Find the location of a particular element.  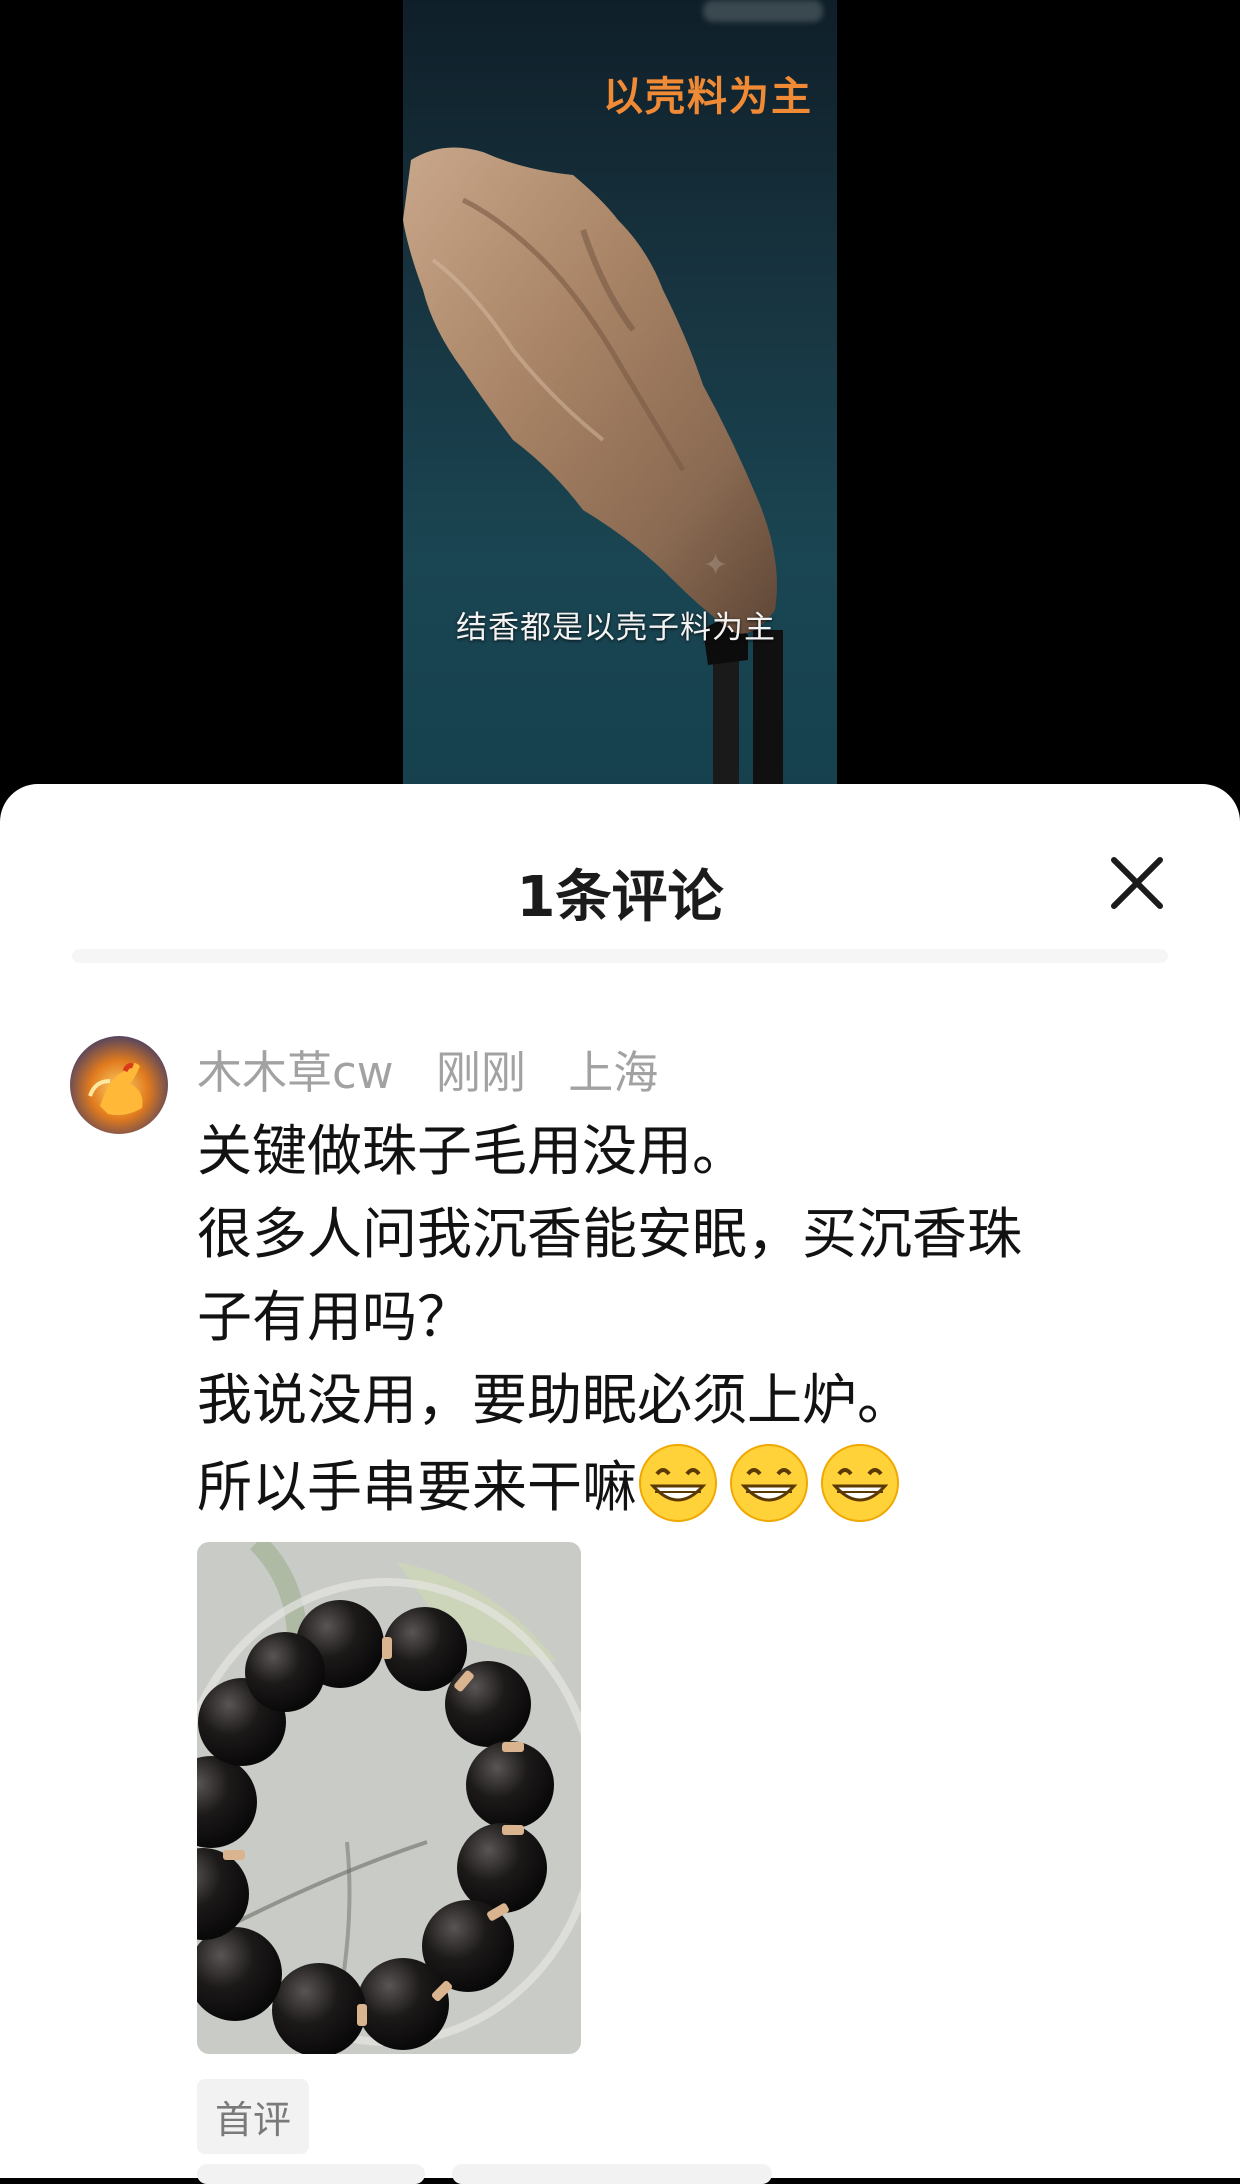

sheet-title: 1条评论 is located at coordinates (620, 897).